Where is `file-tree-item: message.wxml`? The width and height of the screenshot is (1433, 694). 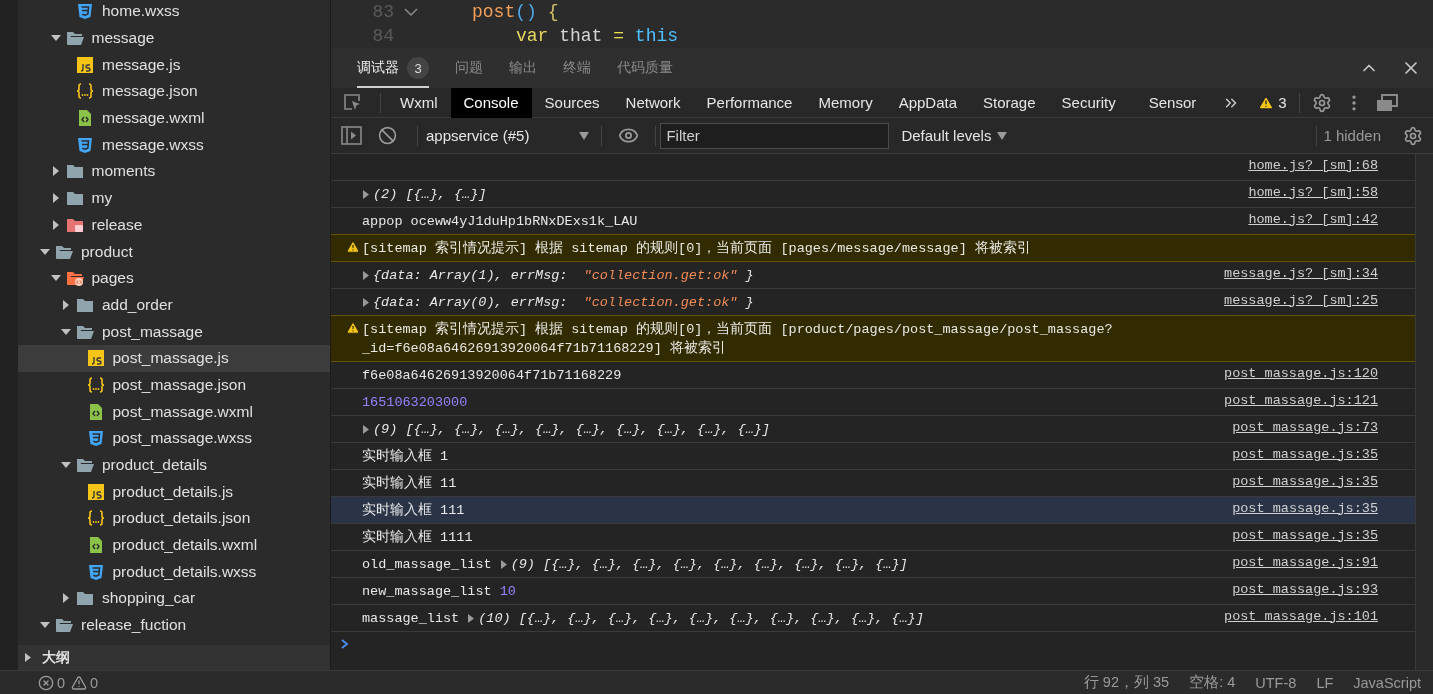 file-tree-item: message.wxml is located at coordinates (174, 118).